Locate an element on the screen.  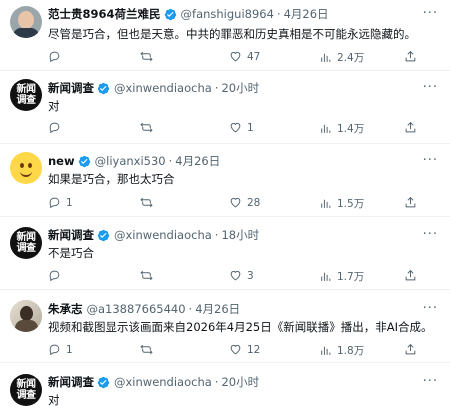
views-button: 2.4万 is located at coordinates (341, 57).